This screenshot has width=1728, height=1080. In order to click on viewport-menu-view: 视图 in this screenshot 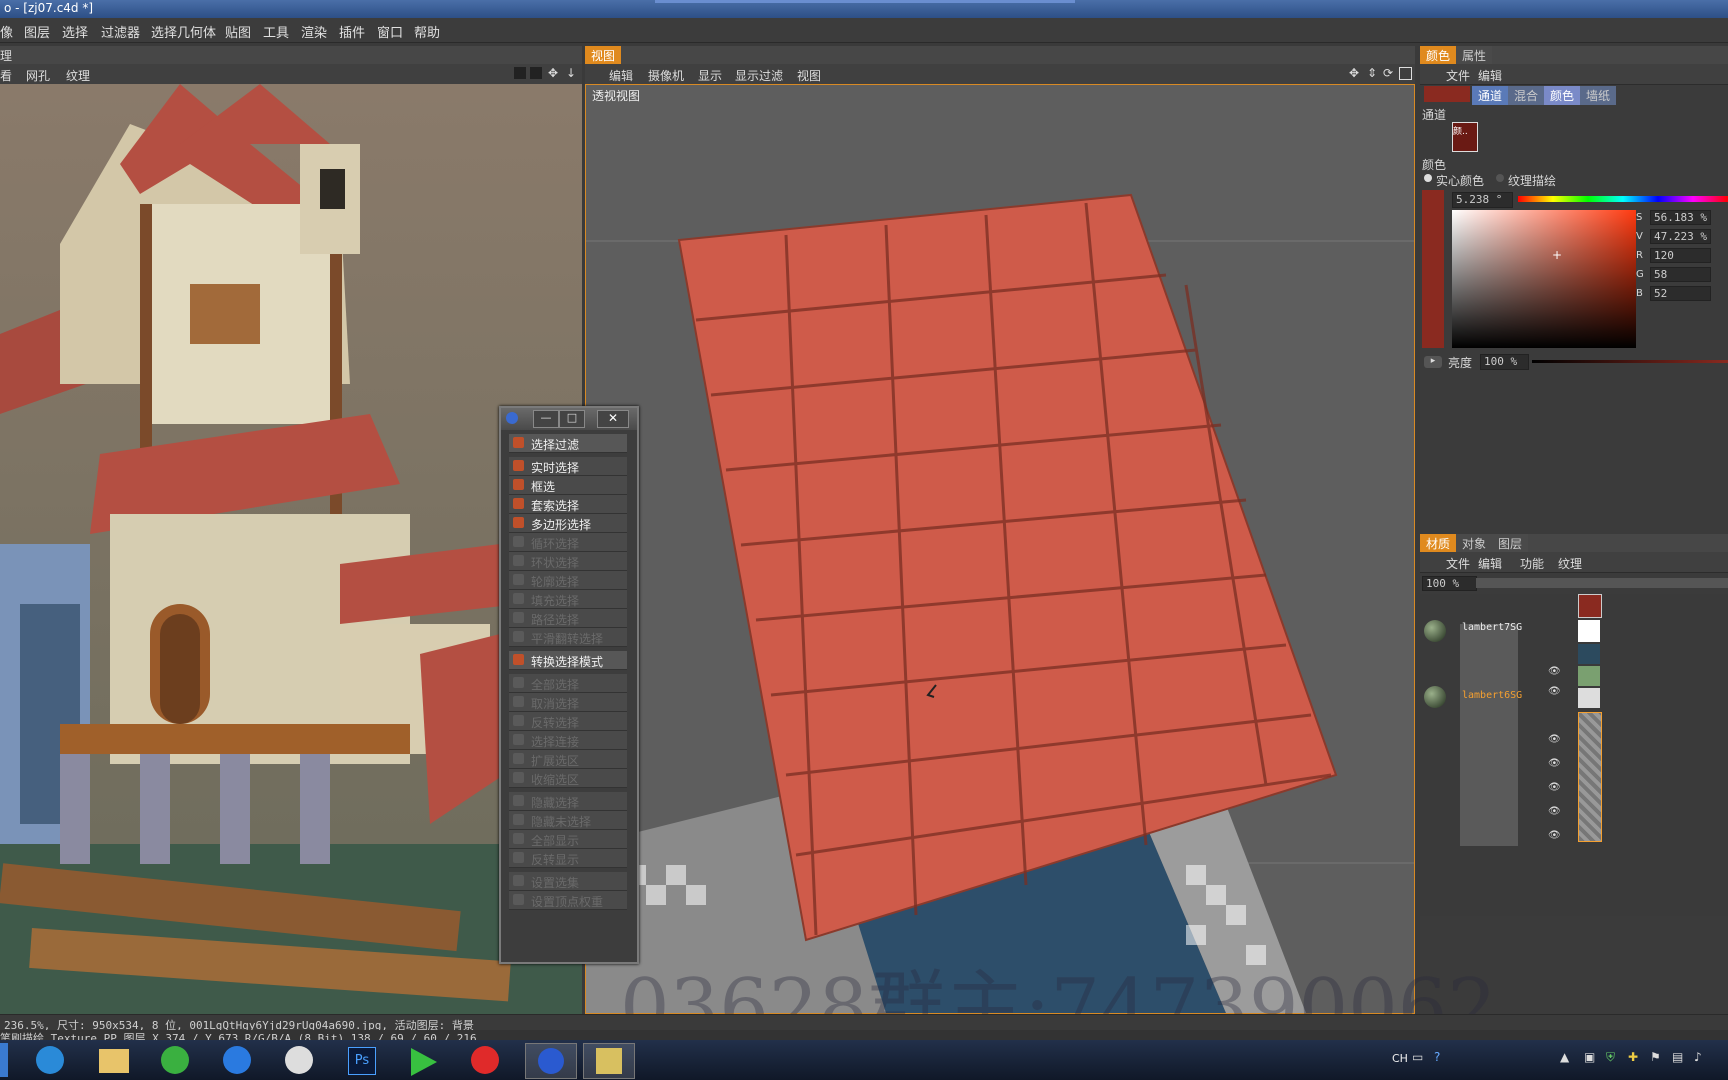, I will do `click(809, 75)`.